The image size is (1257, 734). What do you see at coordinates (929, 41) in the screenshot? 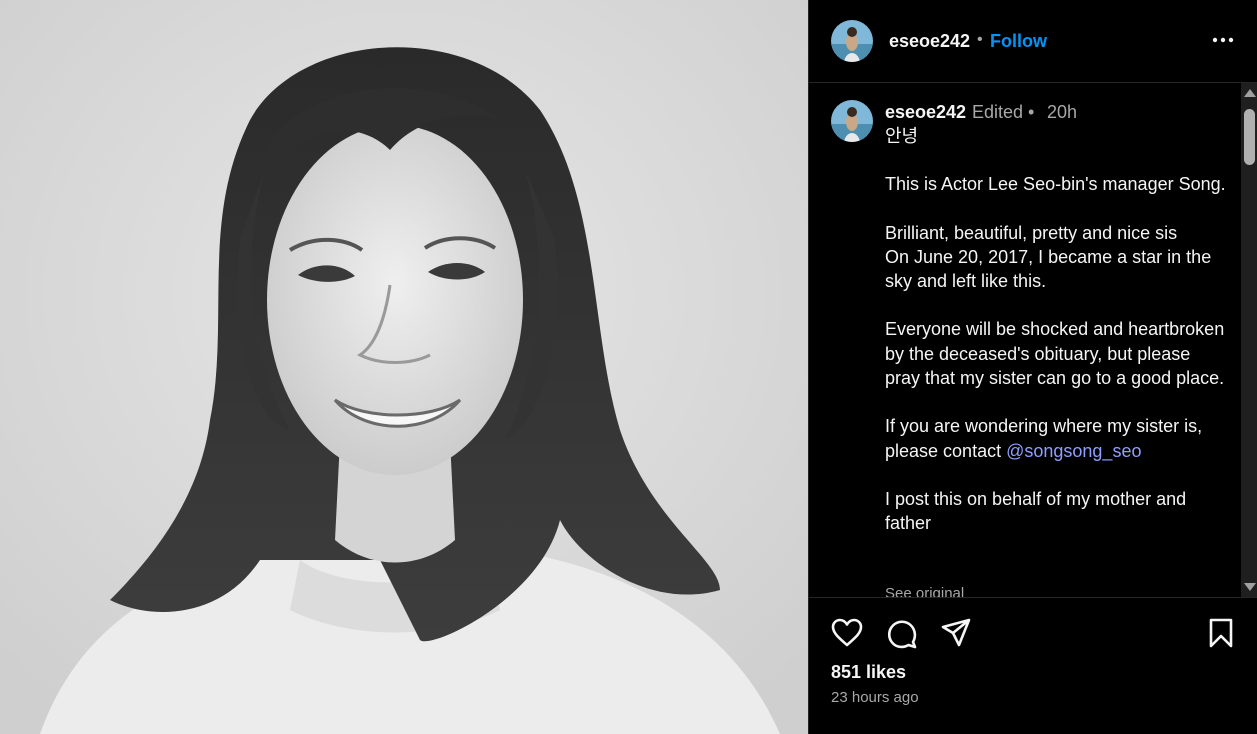
I see `author-username: eseoe242` at bounding box center [929, 41].